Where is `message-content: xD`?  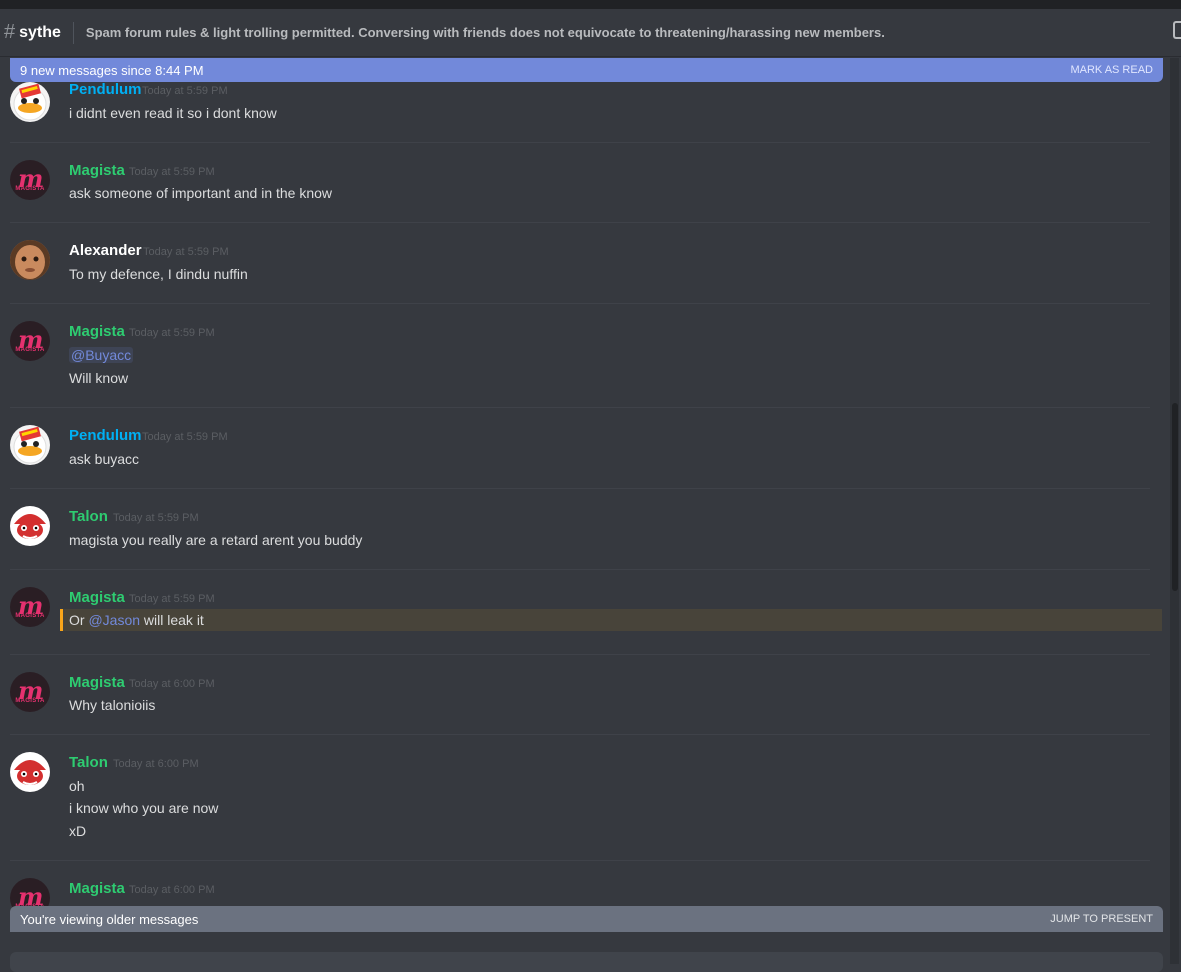 message-content: xD is located at coordinates (78, 831).